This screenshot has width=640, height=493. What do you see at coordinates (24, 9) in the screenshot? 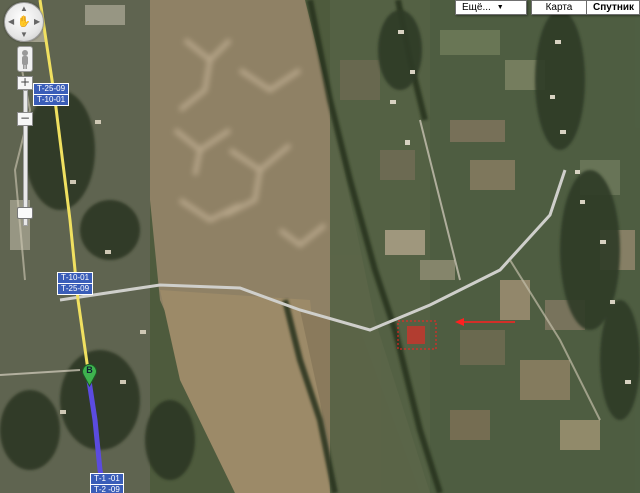
I see `pan-up-icon: ▲` at bounding box center [24, 9].